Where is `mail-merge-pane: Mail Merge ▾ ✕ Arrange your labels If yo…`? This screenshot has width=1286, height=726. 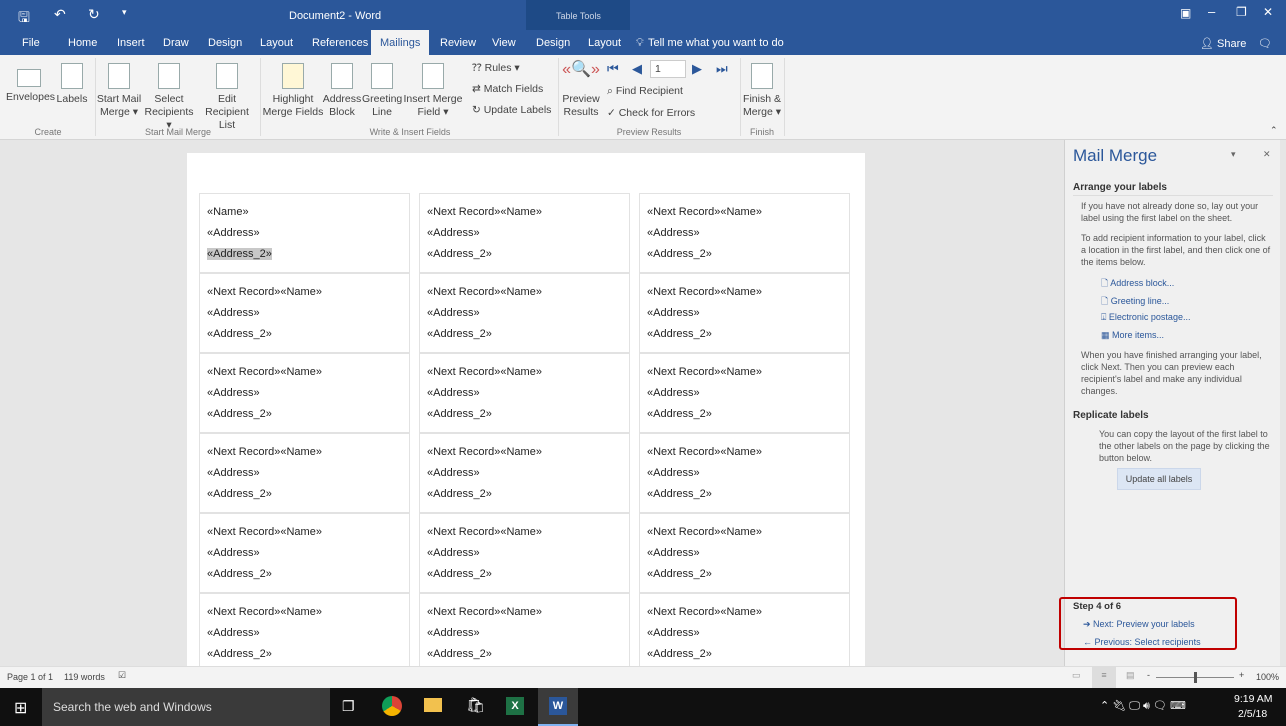
mail-merge-pane: Mail Merge ▾ ✕ Arrange your labels If yo… is located at coordinates (1169, 403).